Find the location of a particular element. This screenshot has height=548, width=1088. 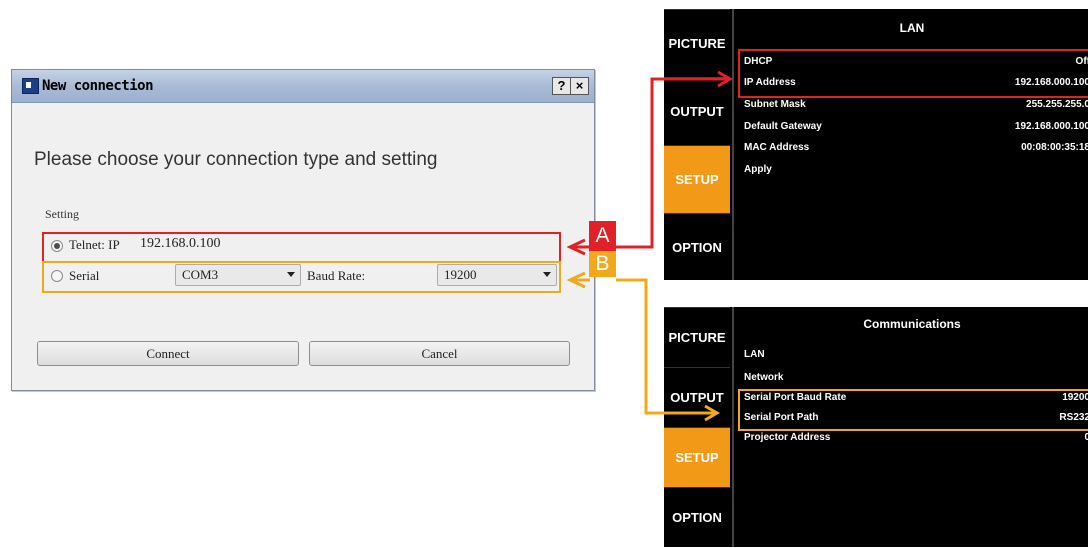

connector-a-line is located at coordinates (672, 163).